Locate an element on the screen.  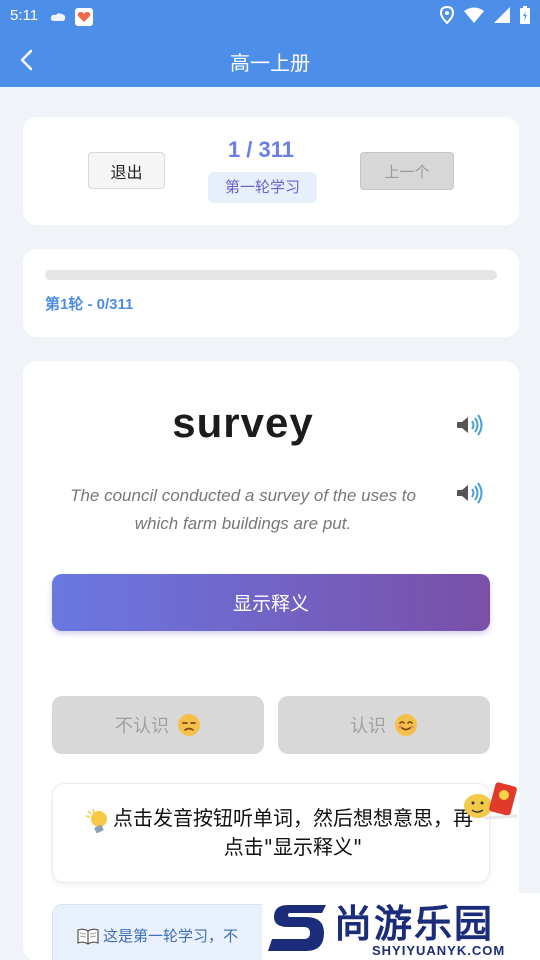
known-button: 认识 is located at coordinates (384, 725).